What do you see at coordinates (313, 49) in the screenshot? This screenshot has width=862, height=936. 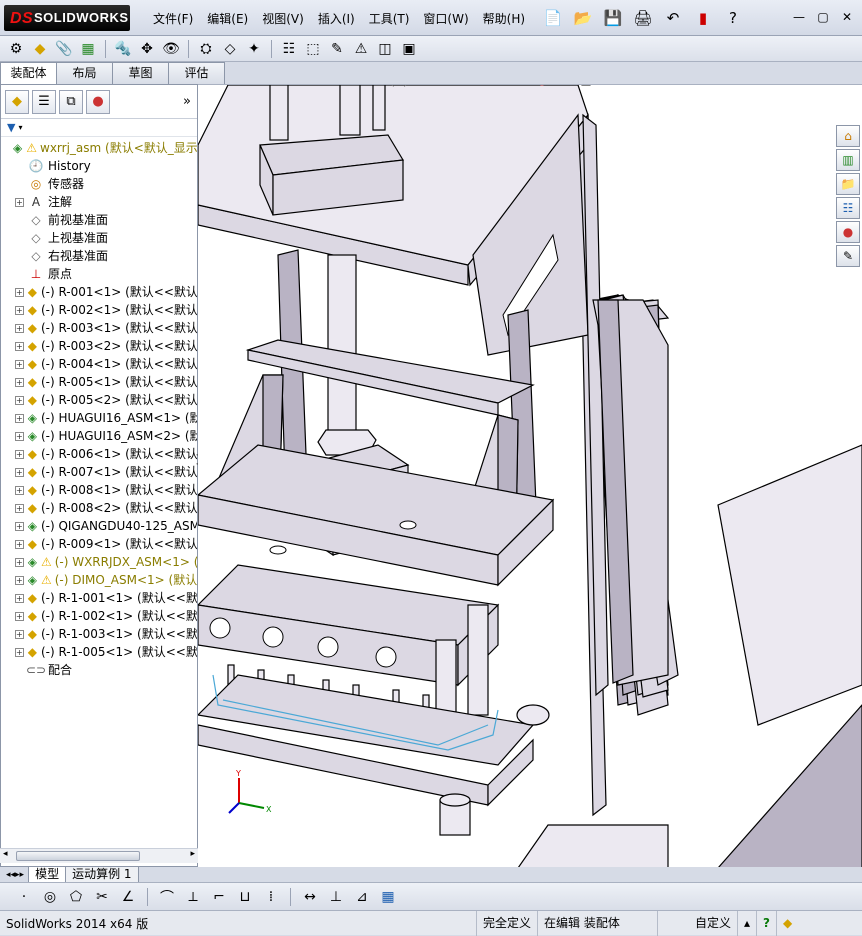 I see `exploded-view-icon: ⬚` at bounding box center [313, 49].